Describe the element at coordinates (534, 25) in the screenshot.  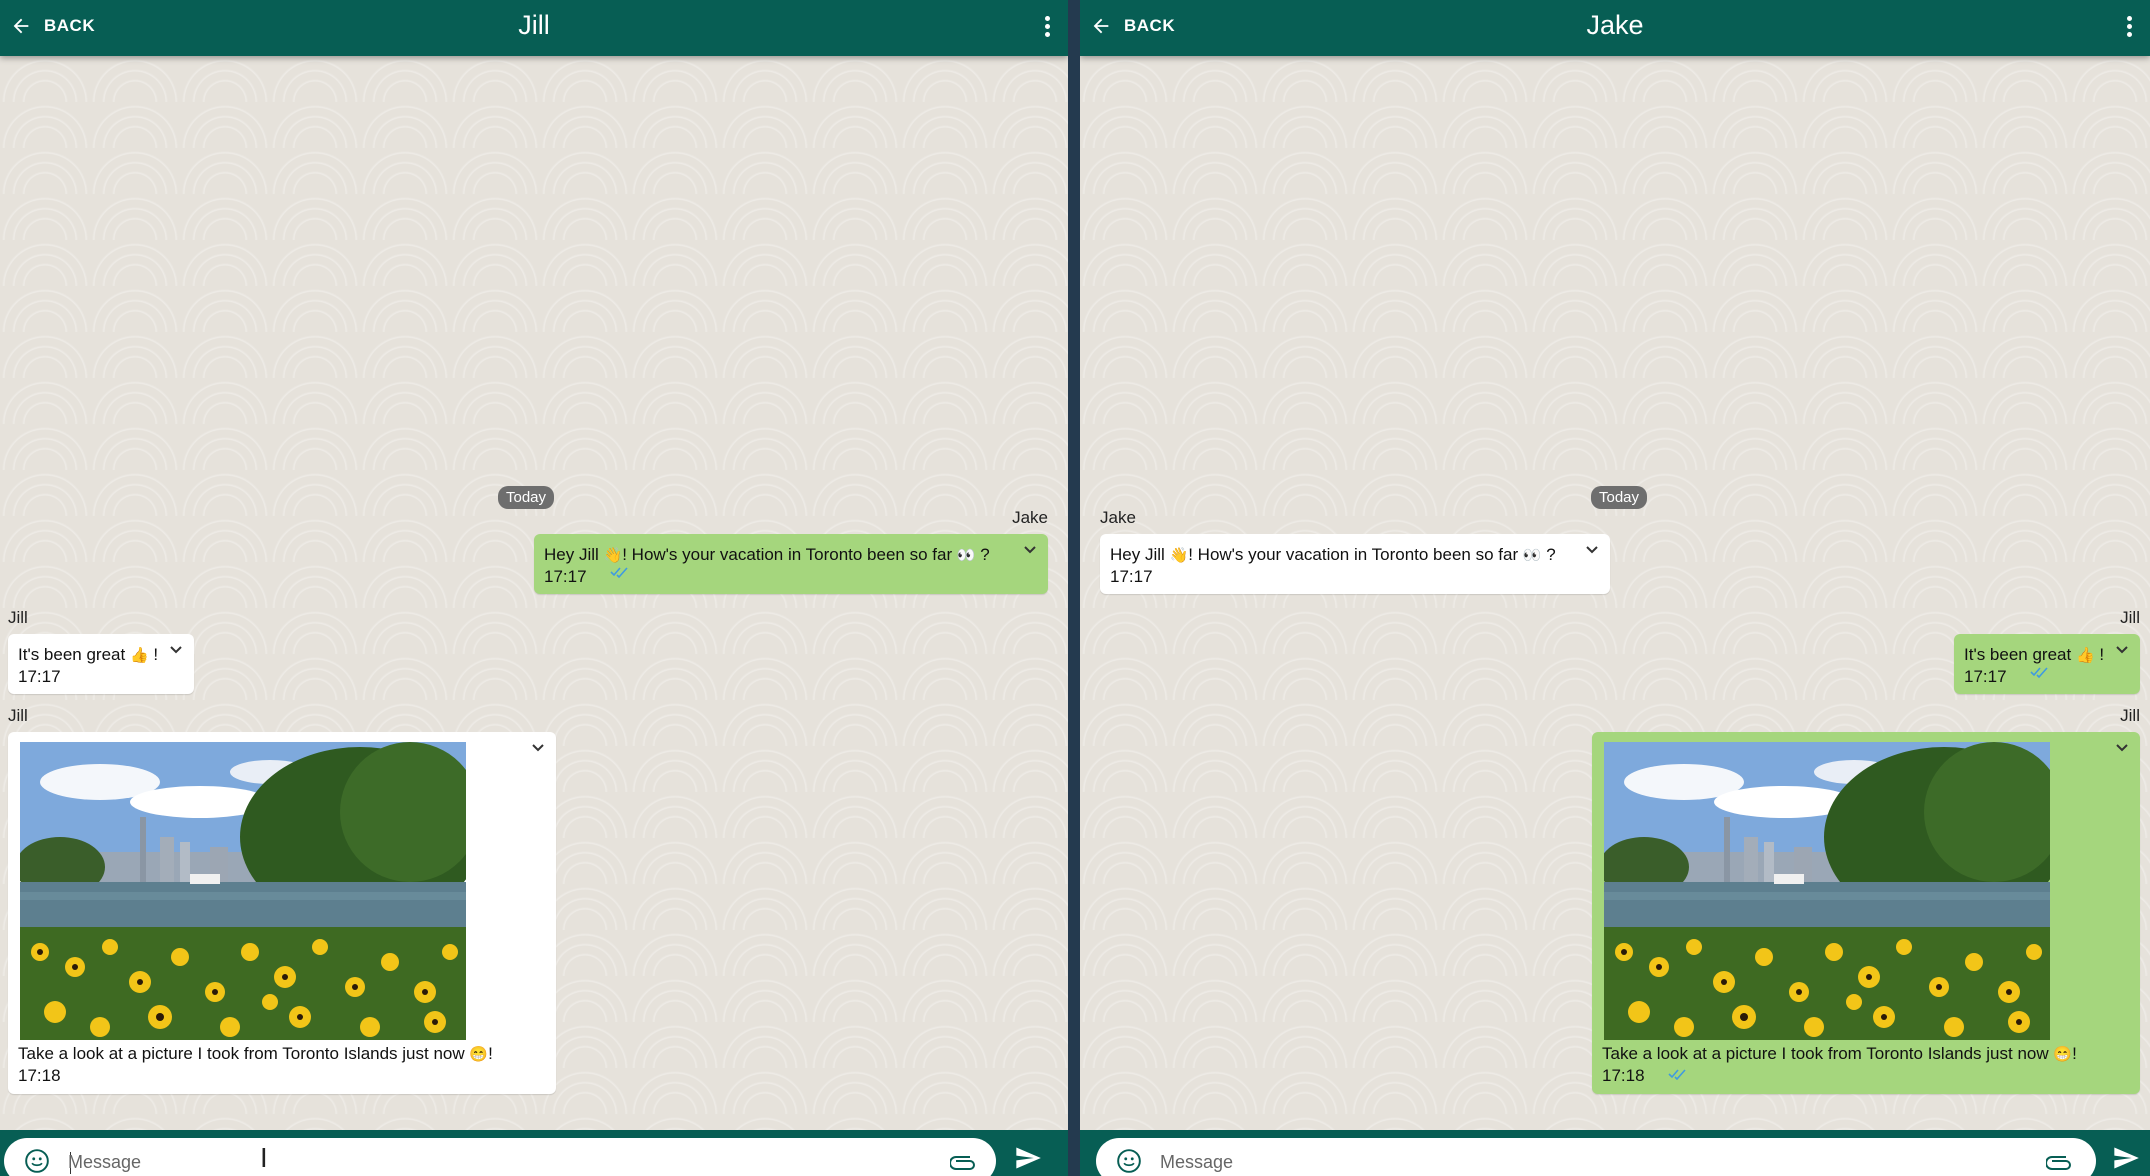
I see `chat-title: Jill` at that location.